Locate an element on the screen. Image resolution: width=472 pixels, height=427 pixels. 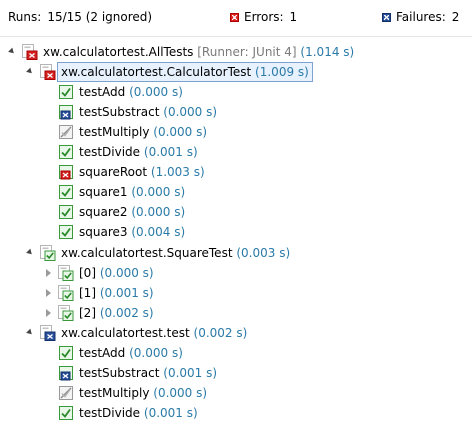
runs-counter: Runs: 15/15 (2 ignored) is located at coordinates (80, 17).